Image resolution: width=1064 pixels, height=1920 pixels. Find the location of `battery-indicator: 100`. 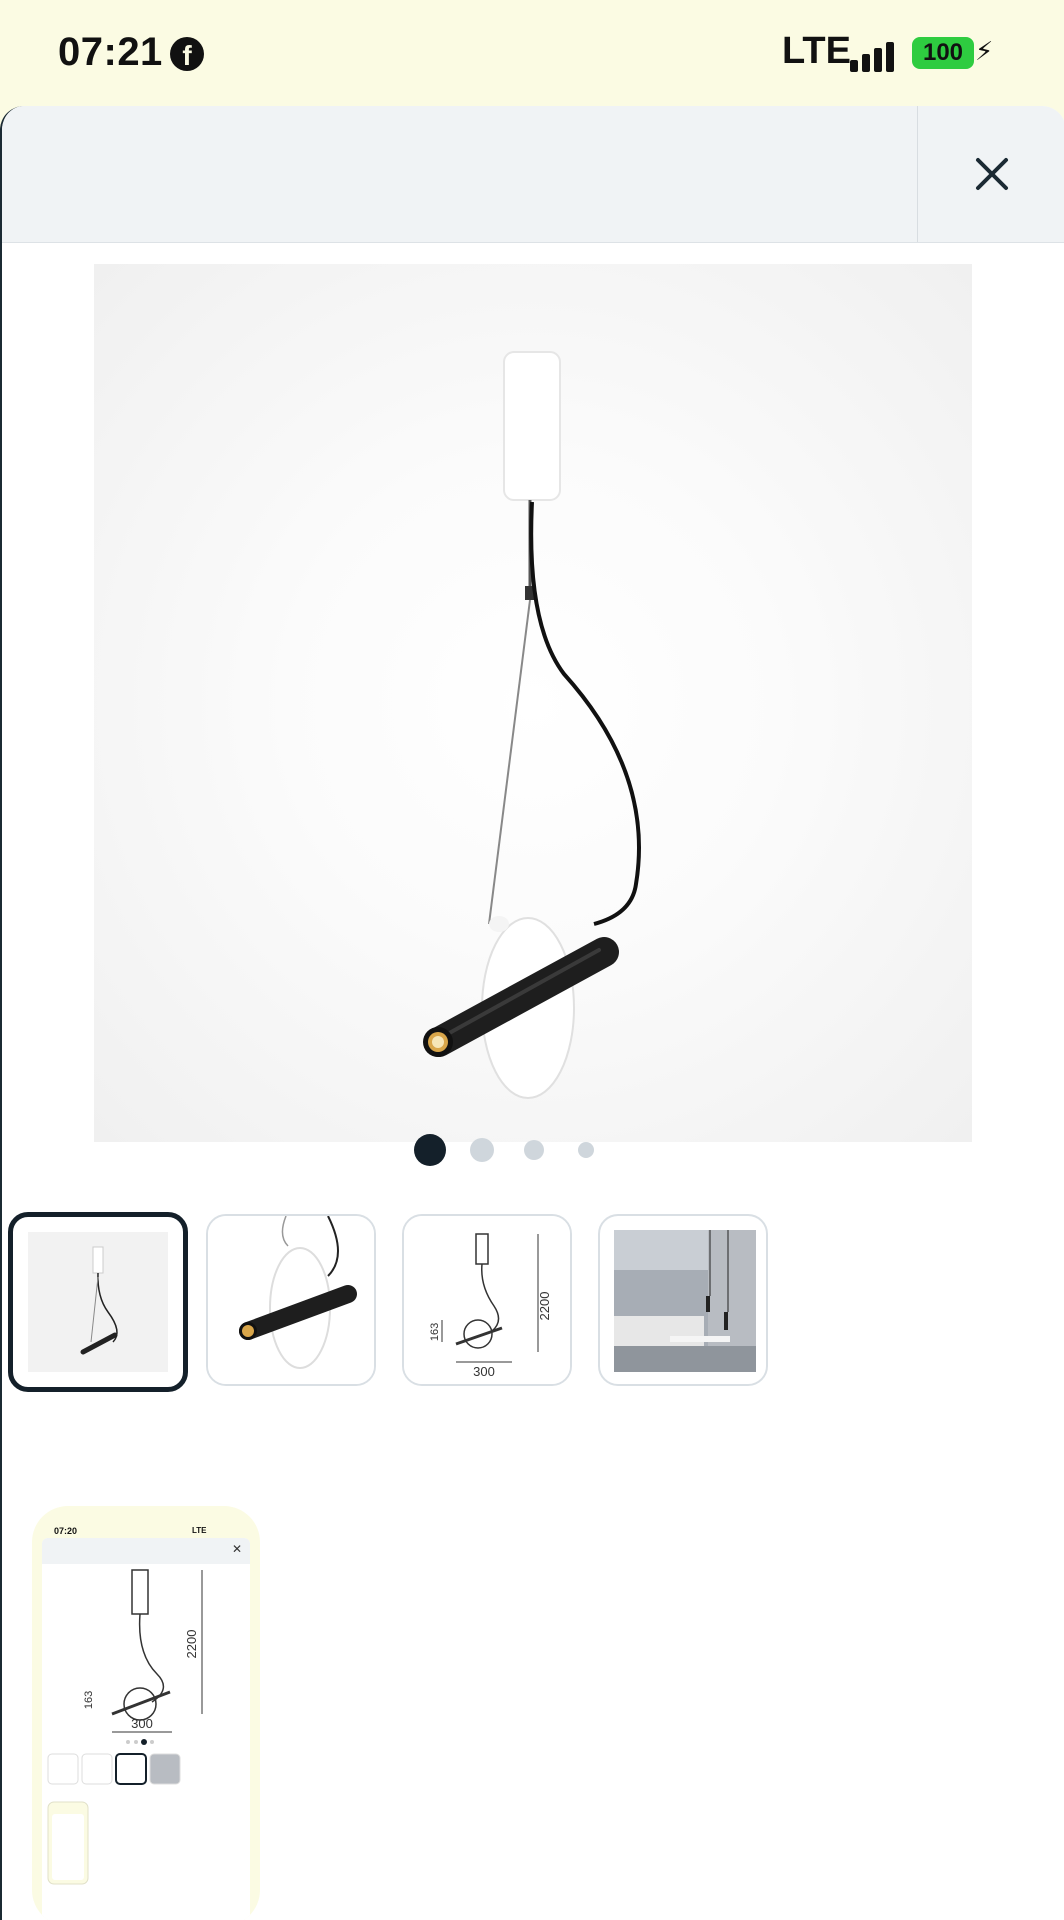

battery-indicator: 100 is located at coordinates (943, 53).